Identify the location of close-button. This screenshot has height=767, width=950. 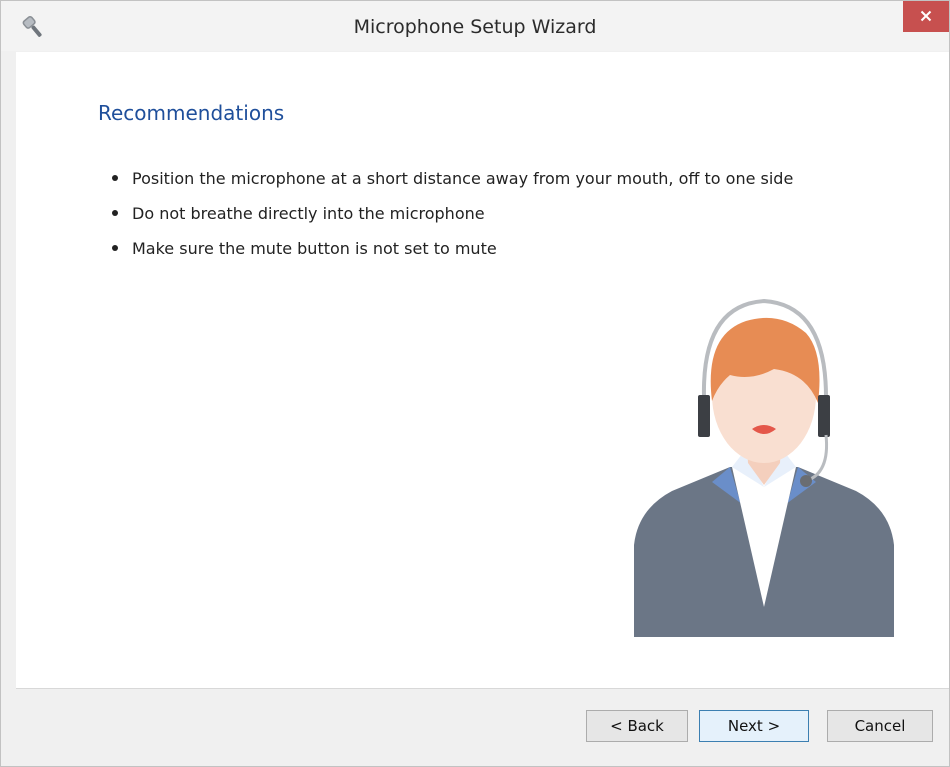
(926, 16).